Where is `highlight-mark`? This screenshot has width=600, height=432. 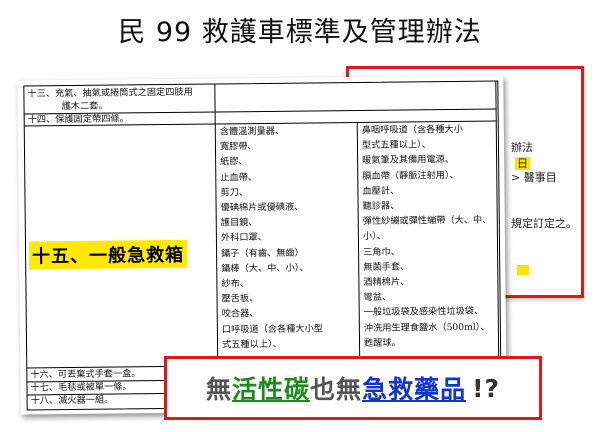
highlight-mark is located at coordinates (523, 270).